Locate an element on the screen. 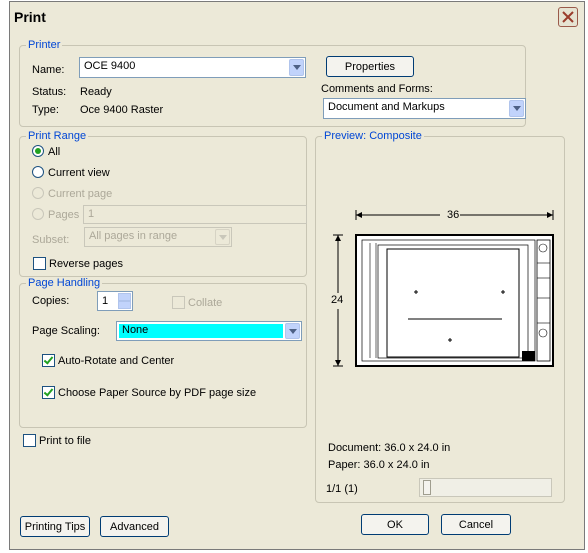  range-current-view-label: Current view is located at coordinates (79, 173).